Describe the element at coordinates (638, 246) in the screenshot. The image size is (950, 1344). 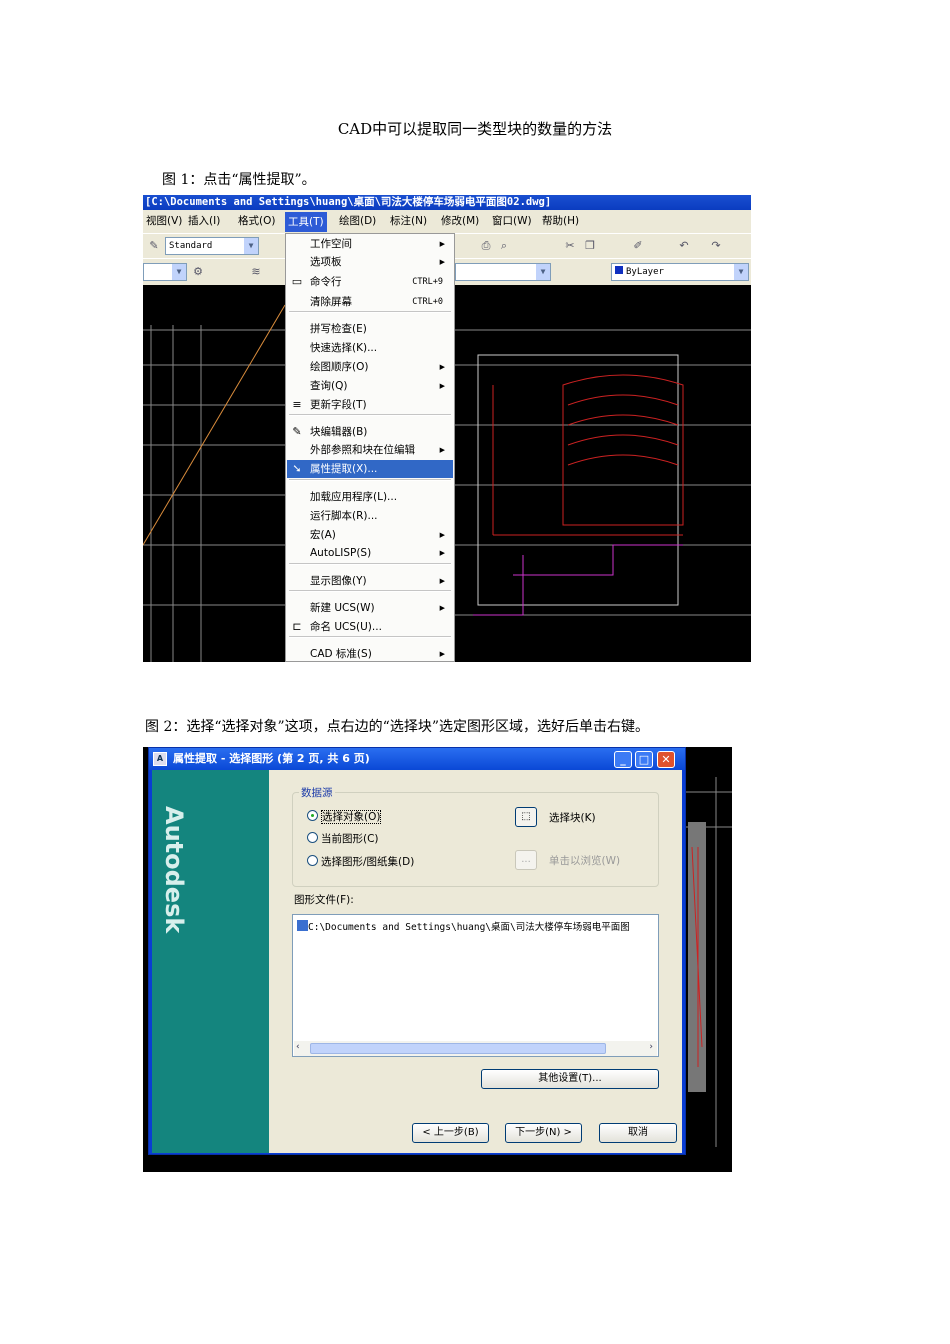
I see `brush-icon: ✐` at that location.